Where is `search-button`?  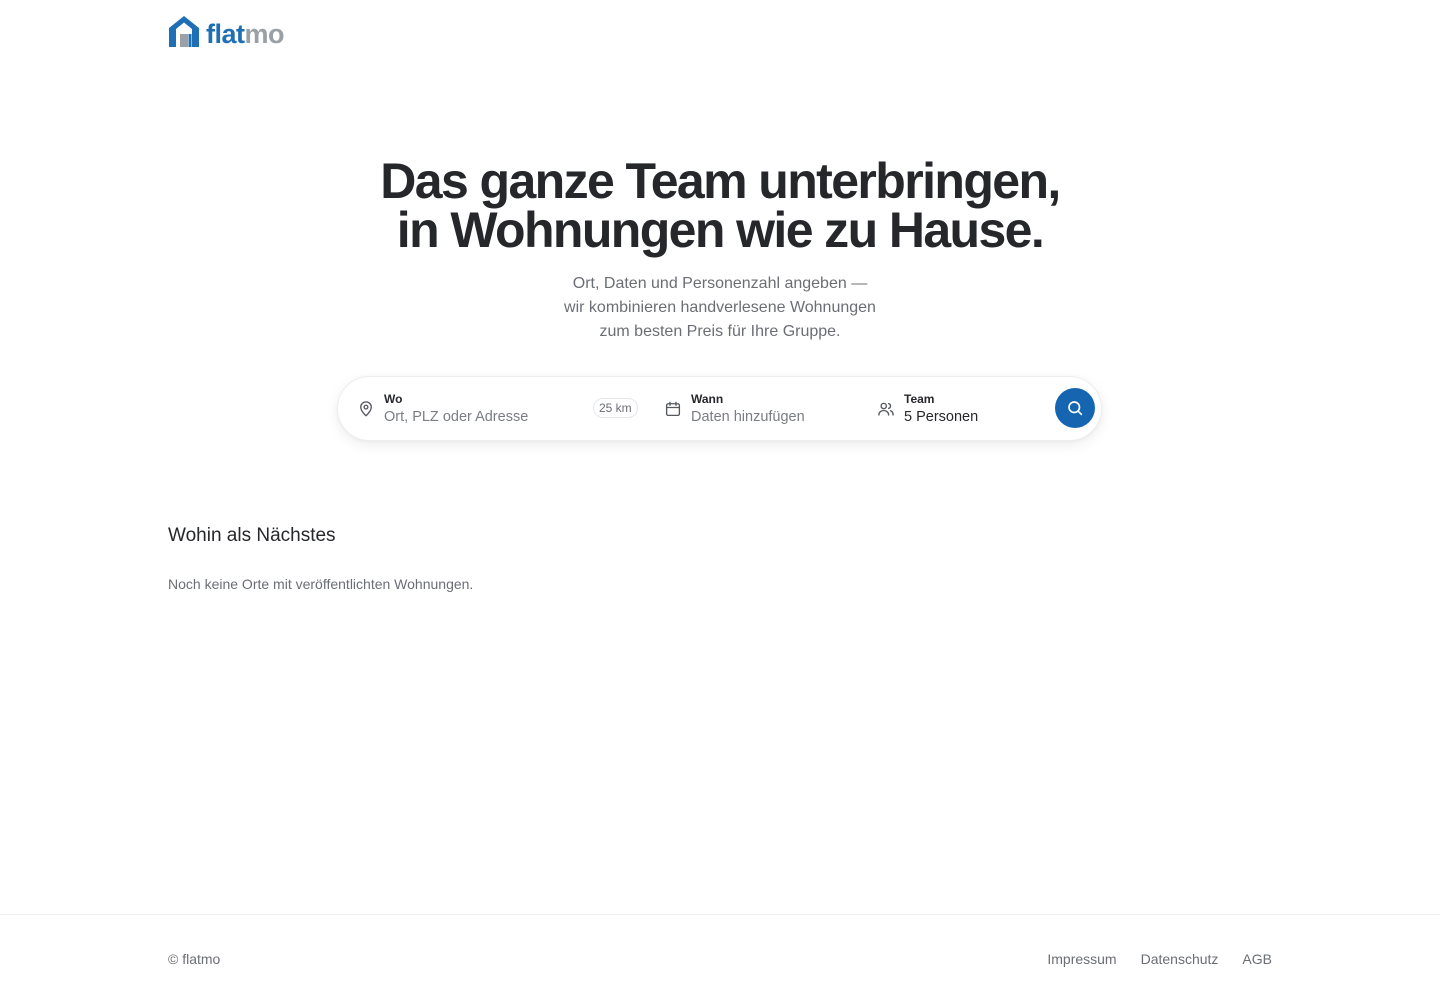
search-button is located at coordinates (1075, 408).